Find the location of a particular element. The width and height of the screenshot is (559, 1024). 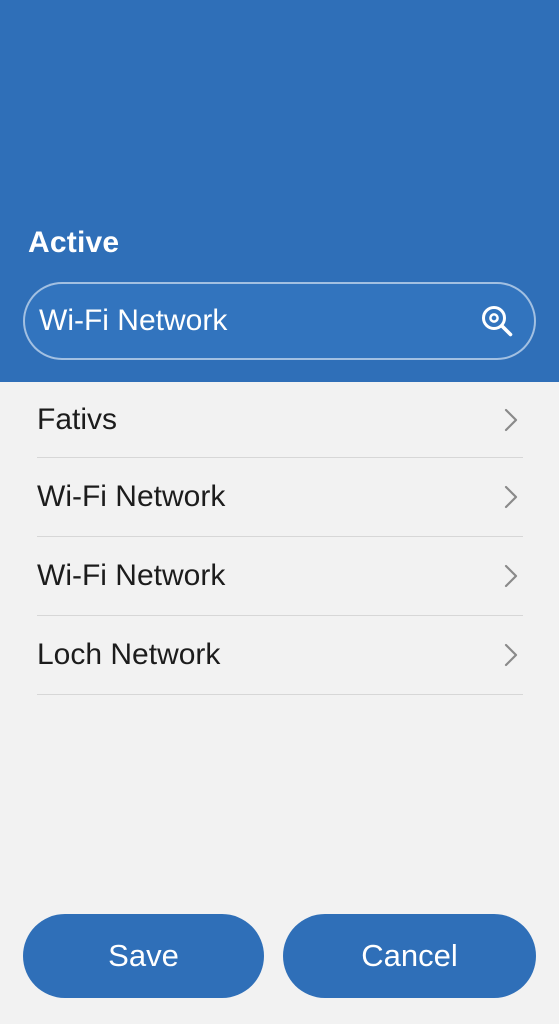

search-bar is located at coordinates (279, 321).